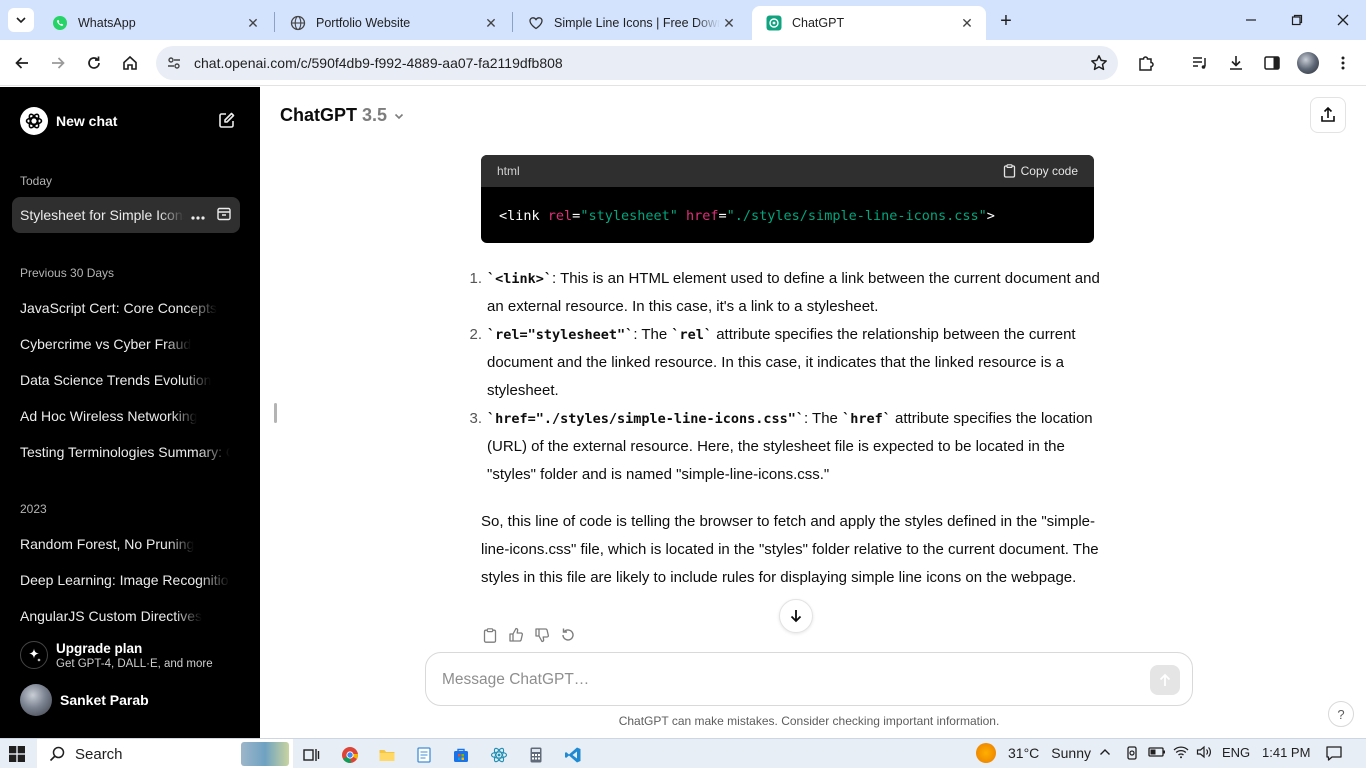 The width and height of the screenshot is (1366, 768). I want to click on list-number: 1., so click(475, 278).